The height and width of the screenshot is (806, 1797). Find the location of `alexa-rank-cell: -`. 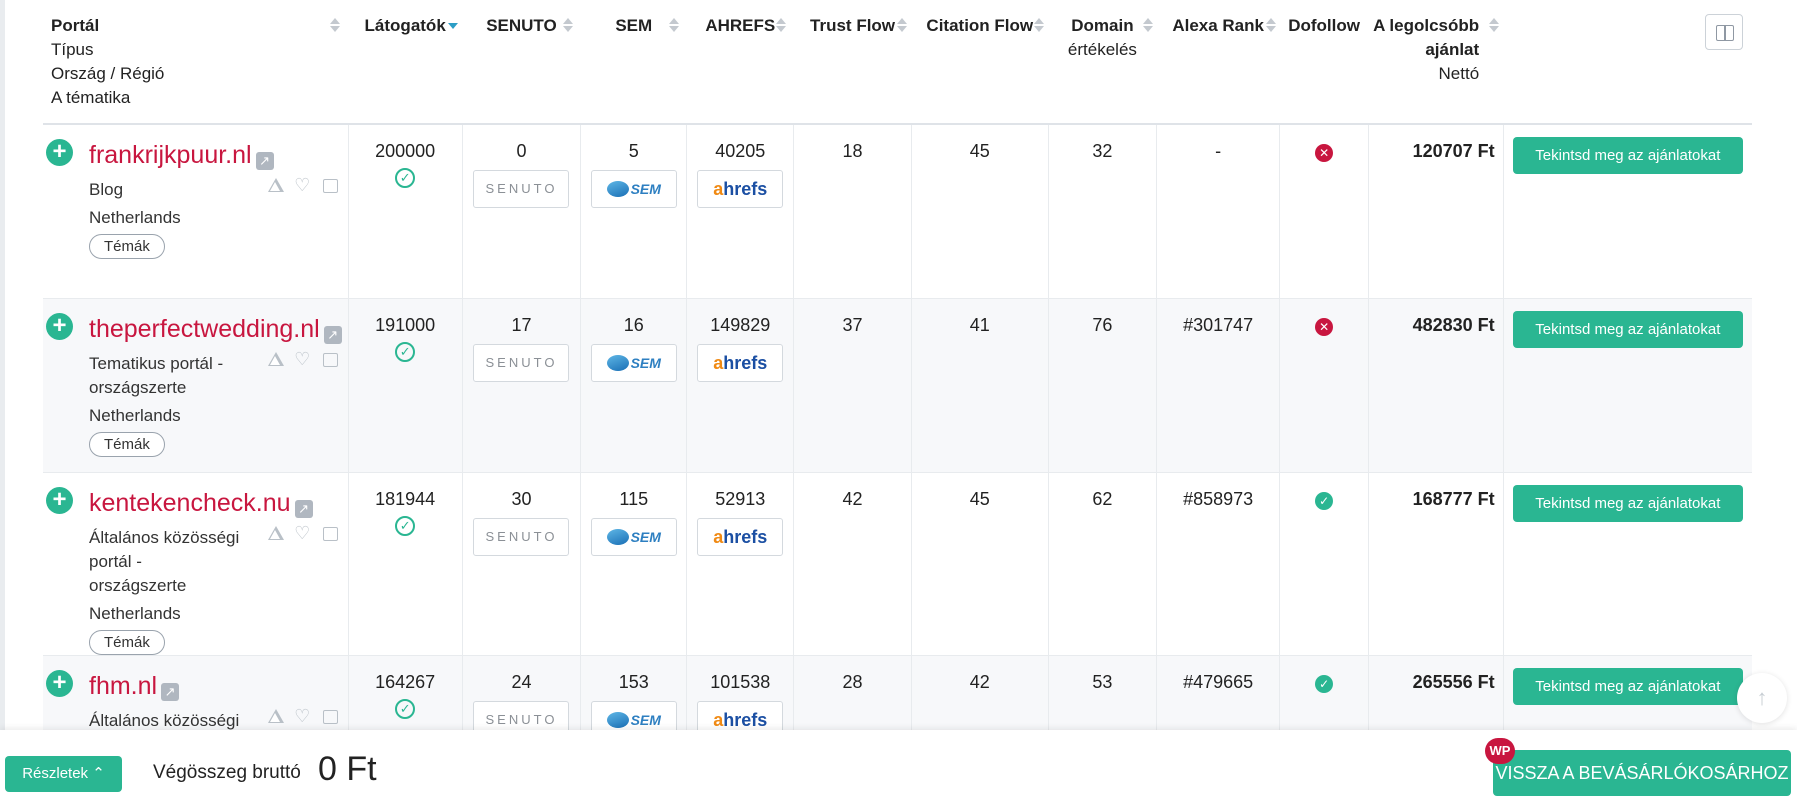

alexa-rank-cell: - is located at coordinates (1218, 211).